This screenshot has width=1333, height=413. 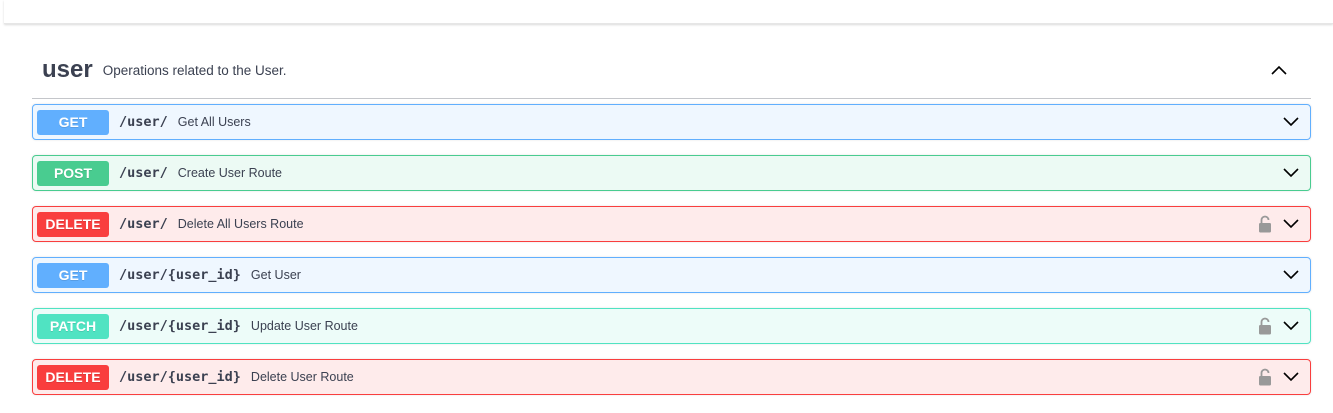 I want to click on operation-get-user: GET /user/ Get All Users, so click(x=671, y=122).